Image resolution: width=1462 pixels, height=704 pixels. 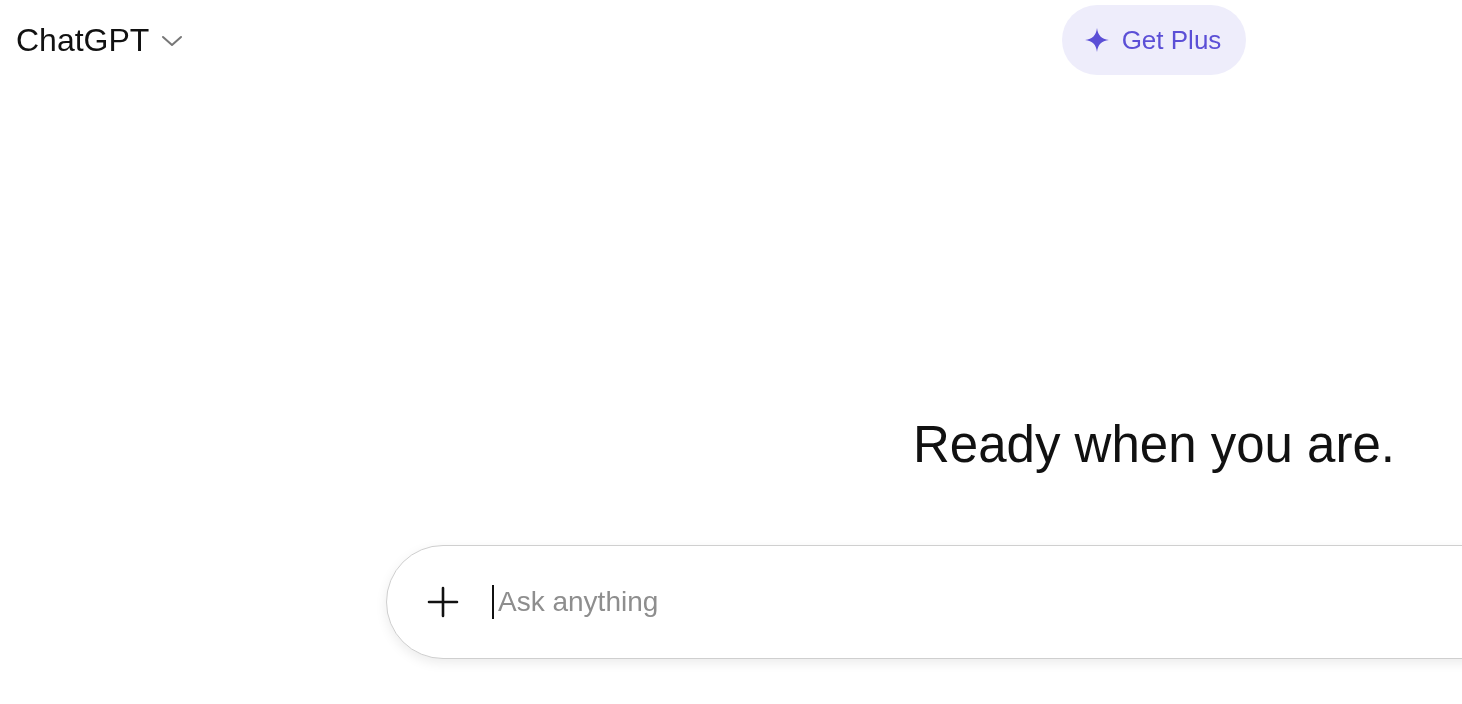 What do you see at coordinates (1154, 445) in the screenshot?
I see `greeting-heading: Ready when you are.` at bounding box center [1154, 445].